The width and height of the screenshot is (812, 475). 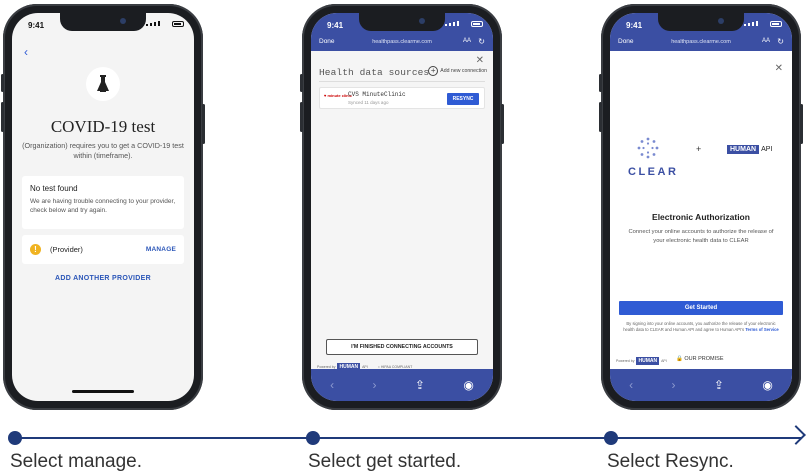 I want to click on clear-logo: CLEAR, so click(x=653, y=157).